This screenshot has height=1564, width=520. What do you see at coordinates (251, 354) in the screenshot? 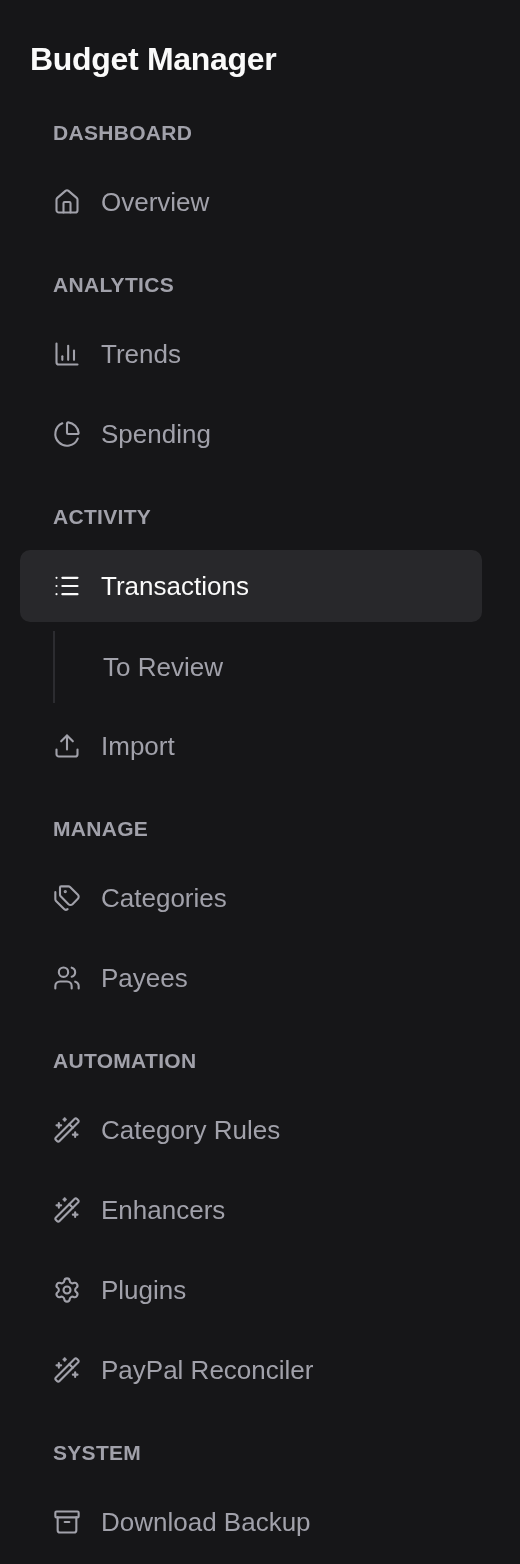
I see `nav-item: Trends` at bounding box center [251, 354].